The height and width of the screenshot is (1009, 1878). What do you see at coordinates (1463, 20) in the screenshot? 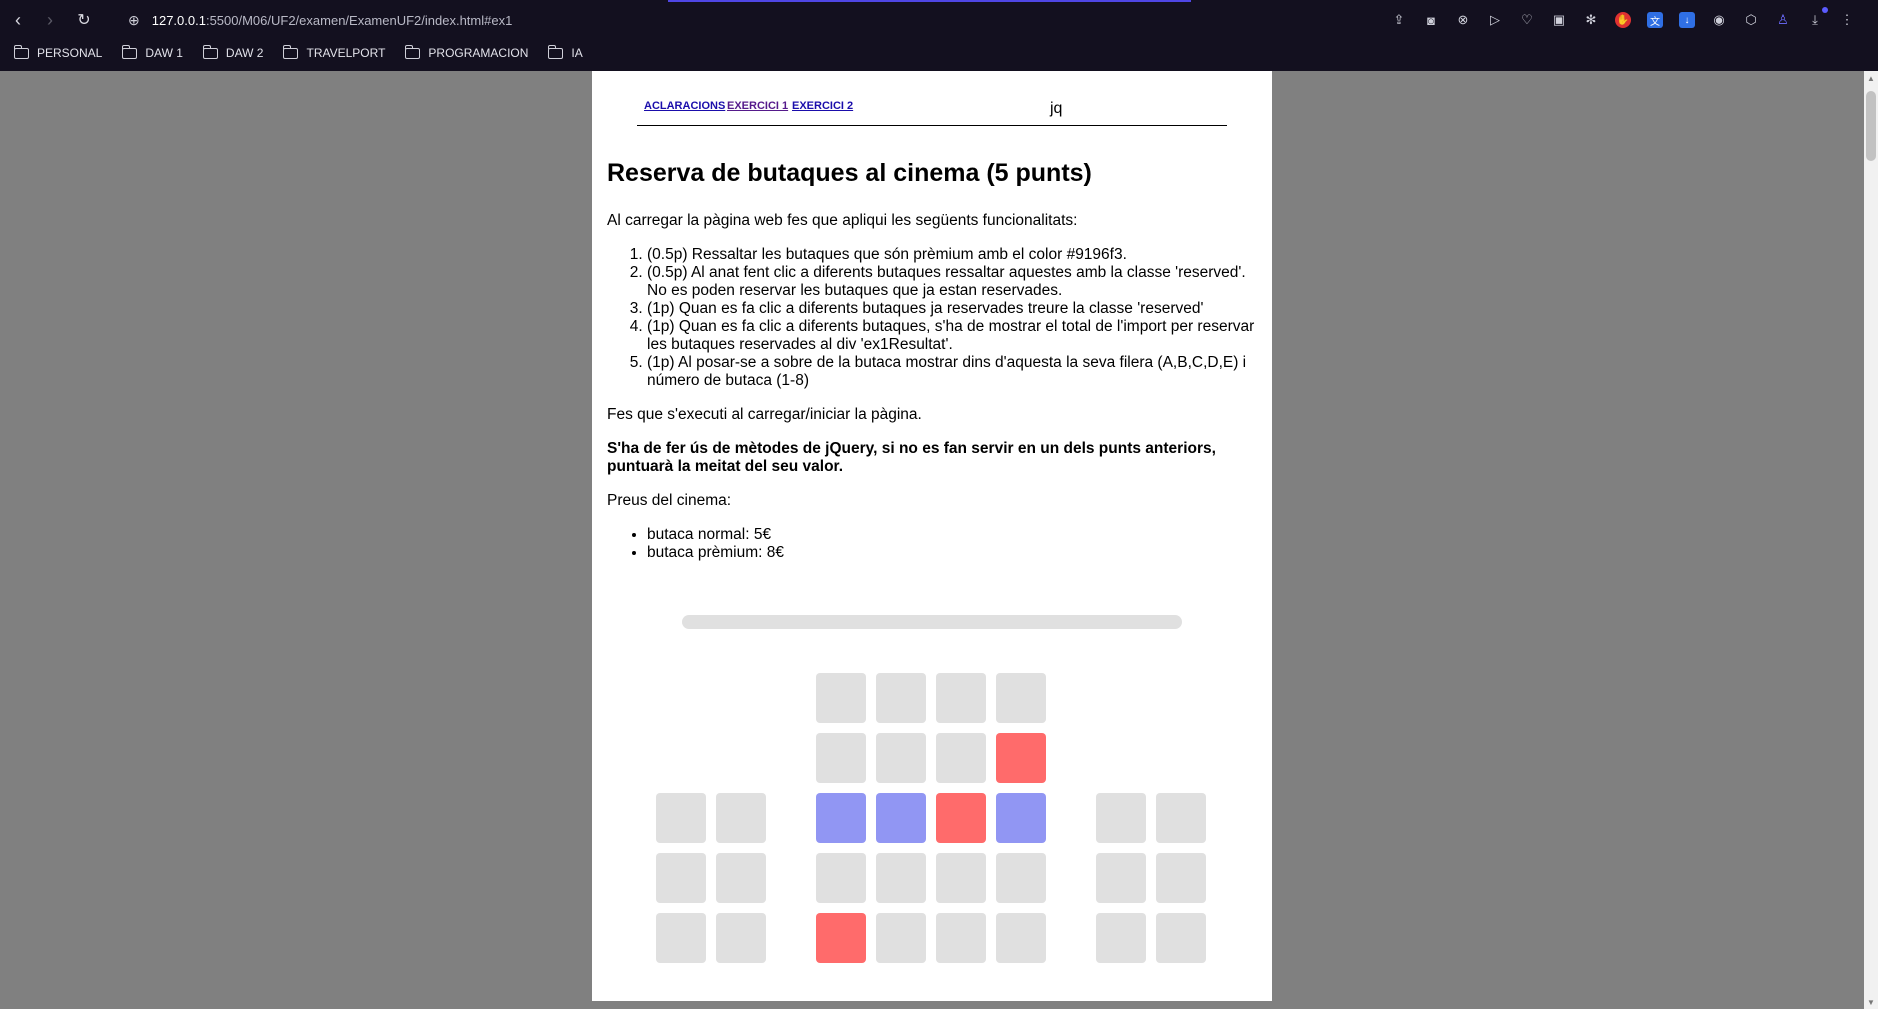
I see `block-icon: ⊗` at bounding box center [1463, 20].